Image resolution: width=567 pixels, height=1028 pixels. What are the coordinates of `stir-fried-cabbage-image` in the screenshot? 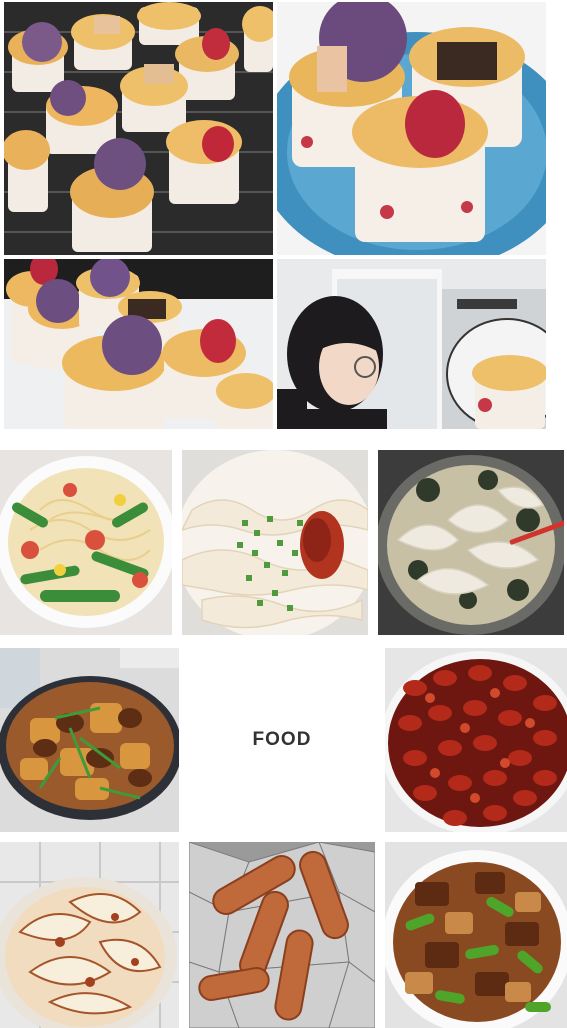 It's located at (89, 935).